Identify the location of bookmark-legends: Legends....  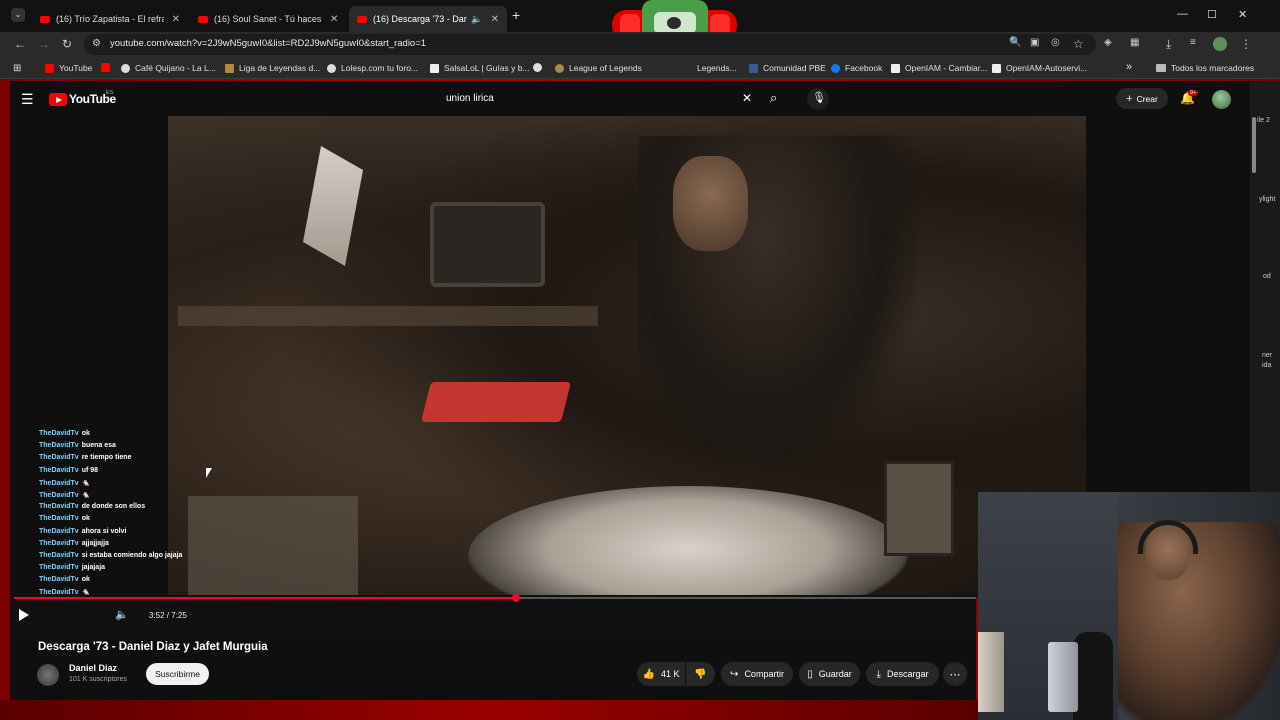
(717, 68).